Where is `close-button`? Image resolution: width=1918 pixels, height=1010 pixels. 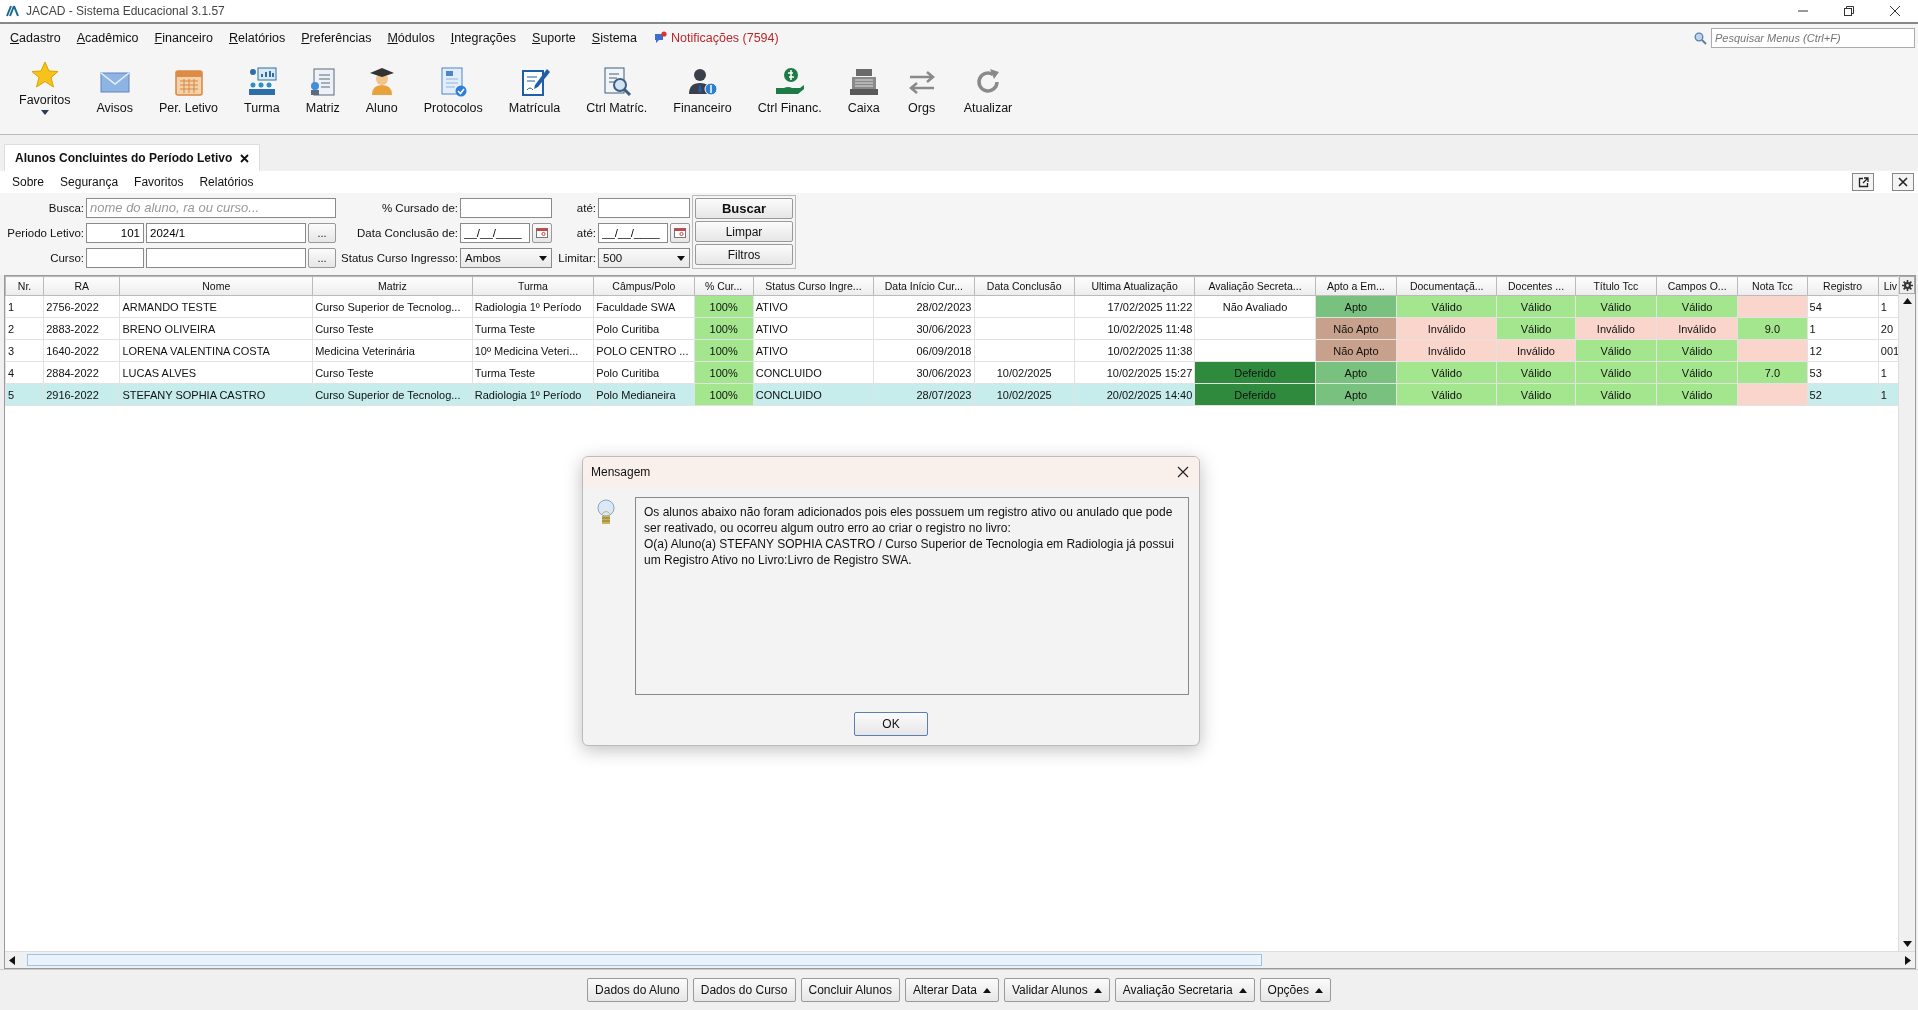 close-button is located at coordinates (1903, 182).